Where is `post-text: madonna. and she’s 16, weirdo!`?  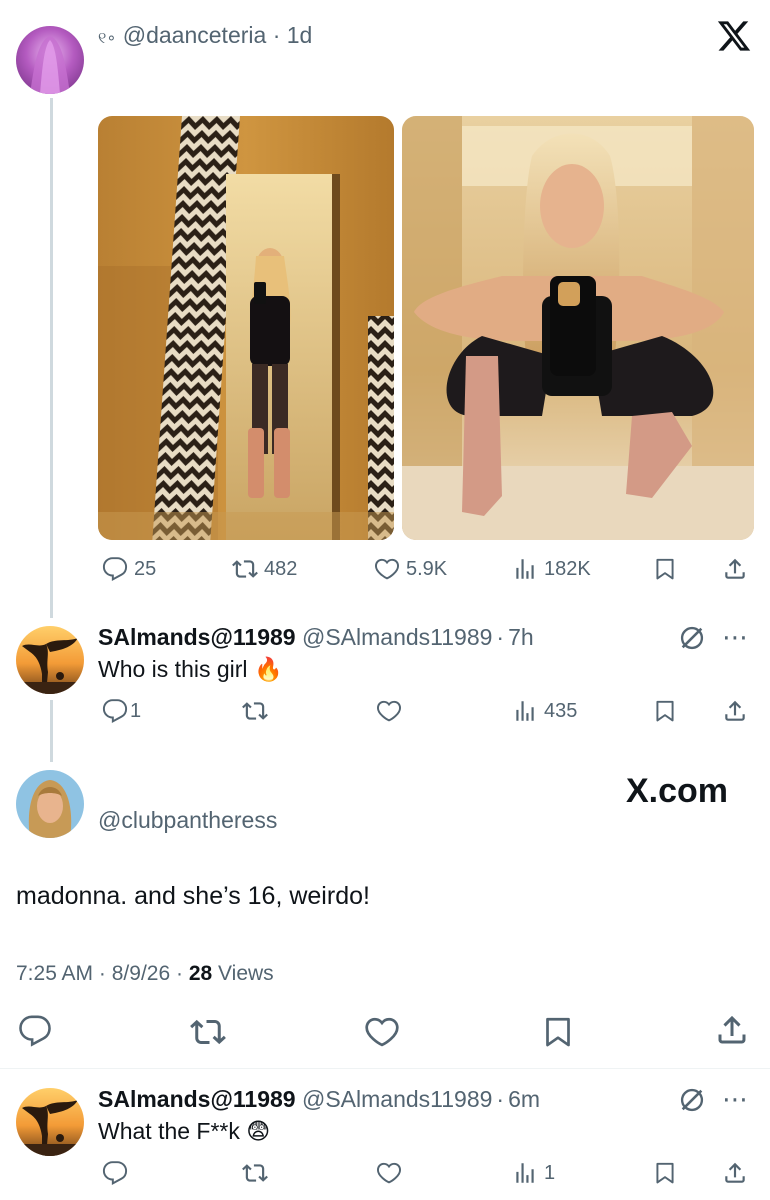
post-text: madonna. and she’s 16, weirdo! is located at coordinates (193, 896).